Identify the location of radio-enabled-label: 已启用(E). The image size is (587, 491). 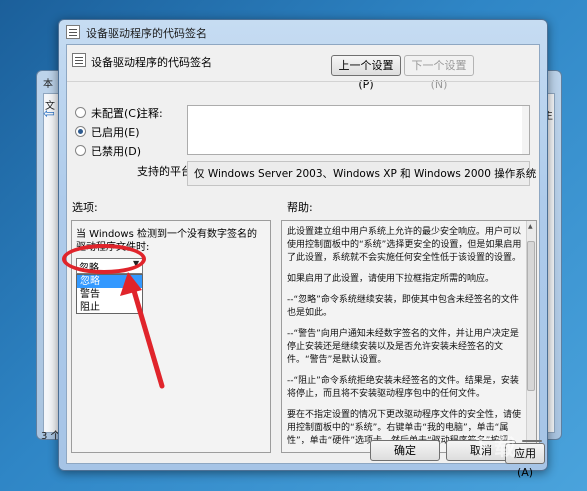
(115, 132).